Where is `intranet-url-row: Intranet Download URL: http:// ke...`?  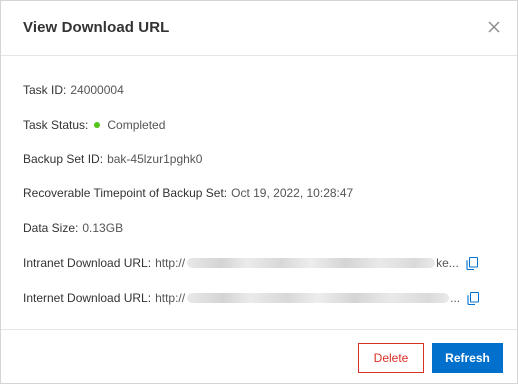 intranet-url-row: Intranet Download URL: http:// ke... is located at coordinates (250, 263).